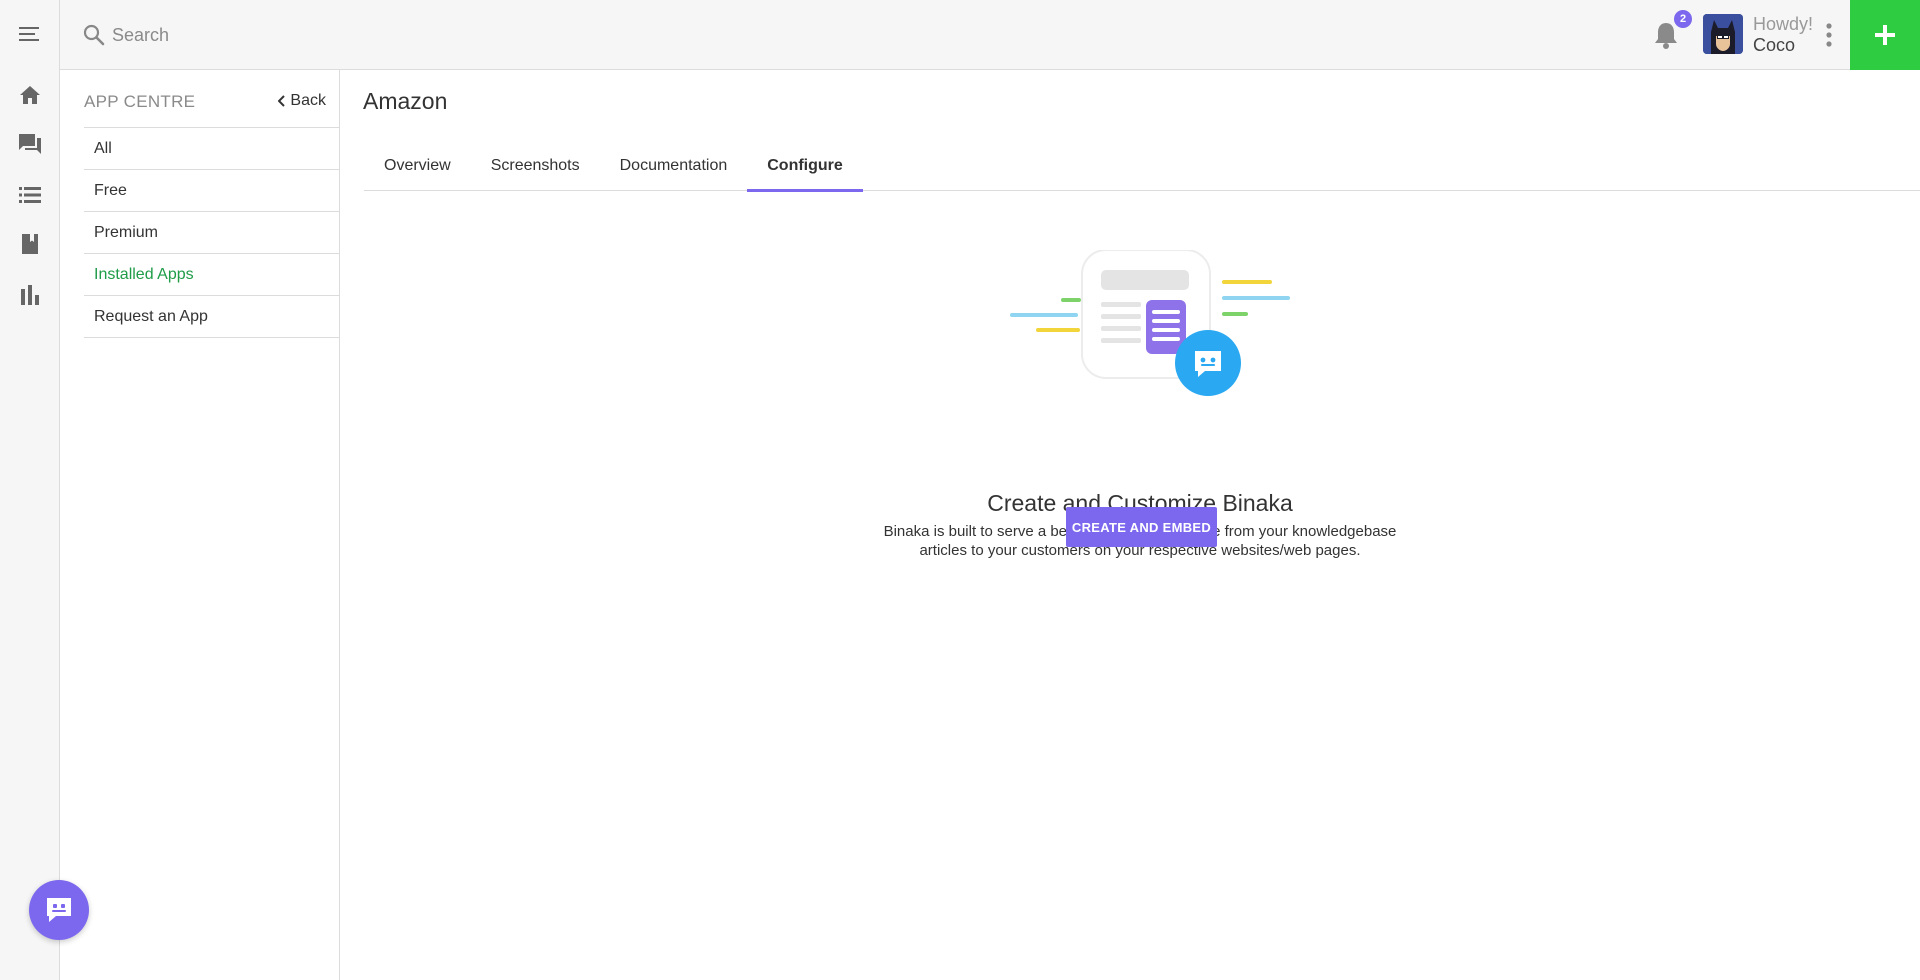  Describe the element at coordinates (1783, 24) in the screenshot. I see `greeting-text: Howdy!` at that location.